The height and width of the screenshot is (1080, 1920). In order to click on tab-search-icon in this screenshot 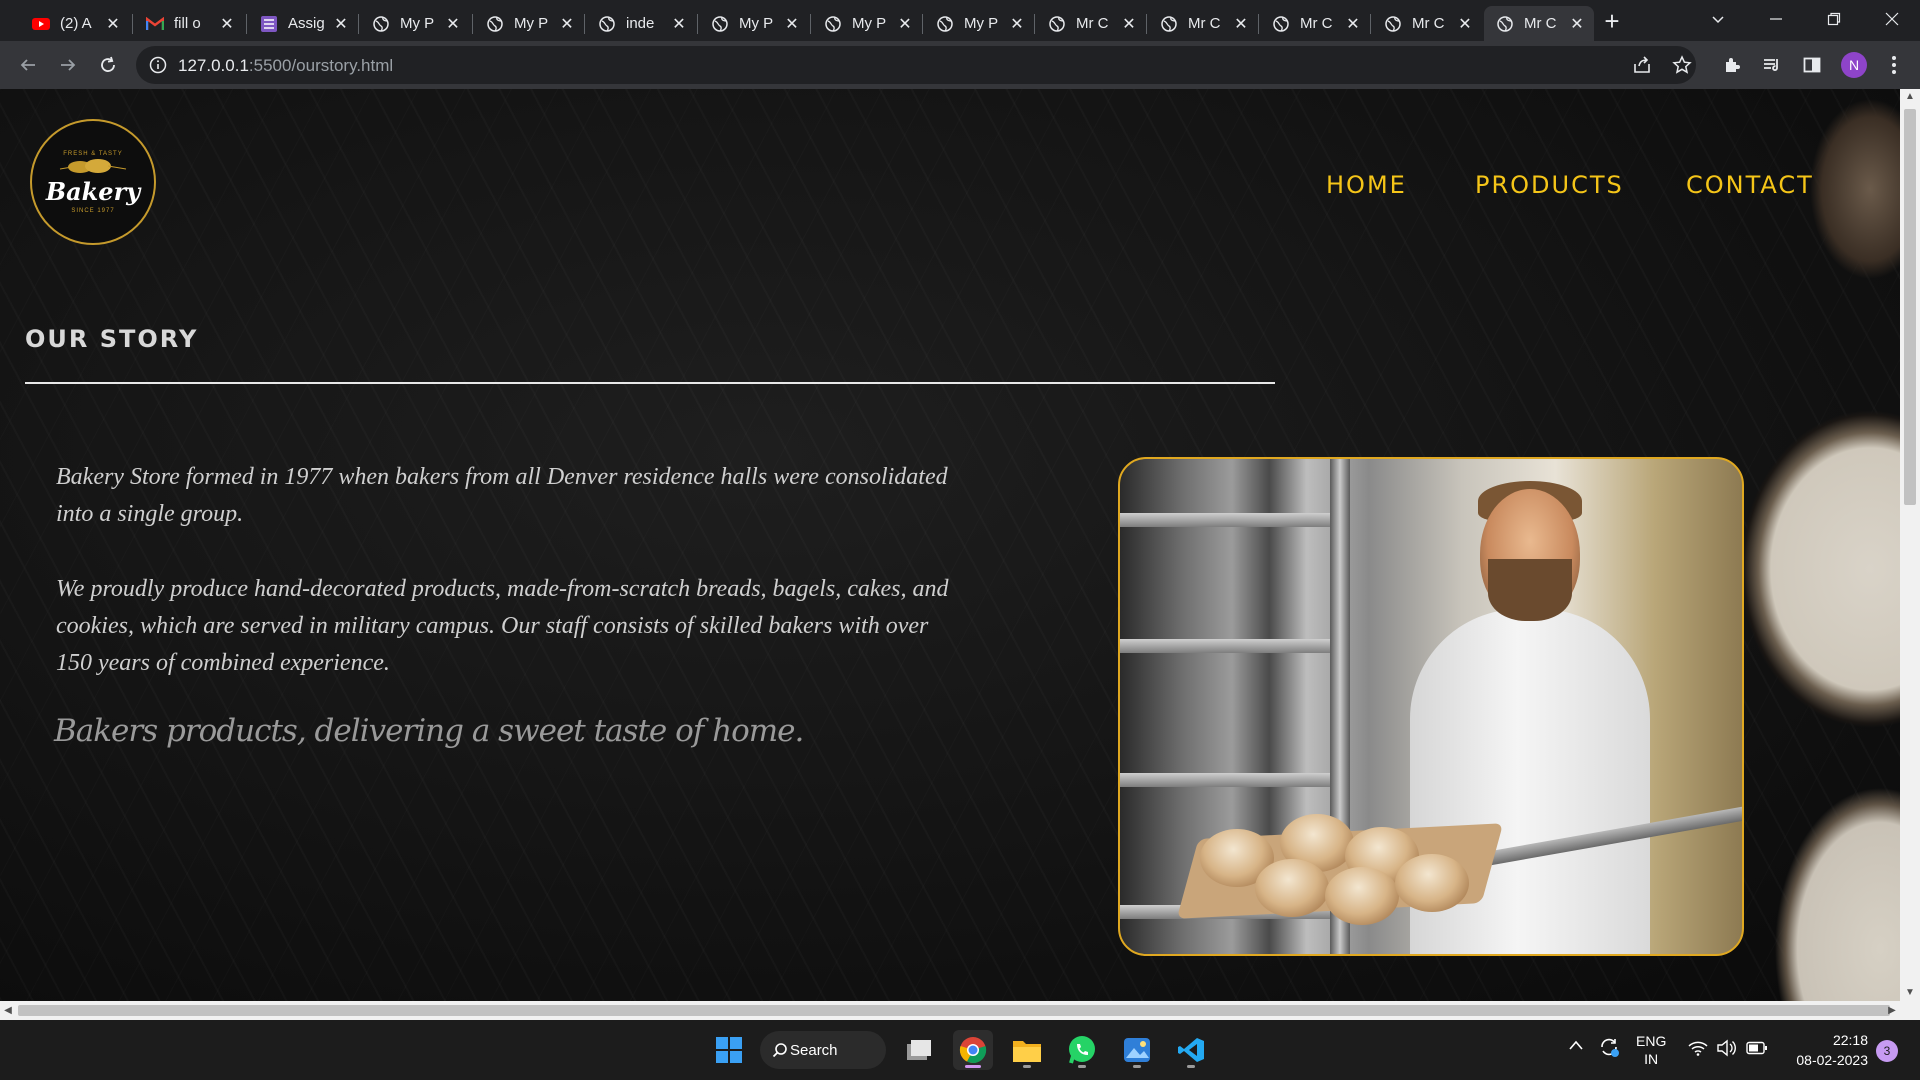, I will do `click(1718, 19)`.